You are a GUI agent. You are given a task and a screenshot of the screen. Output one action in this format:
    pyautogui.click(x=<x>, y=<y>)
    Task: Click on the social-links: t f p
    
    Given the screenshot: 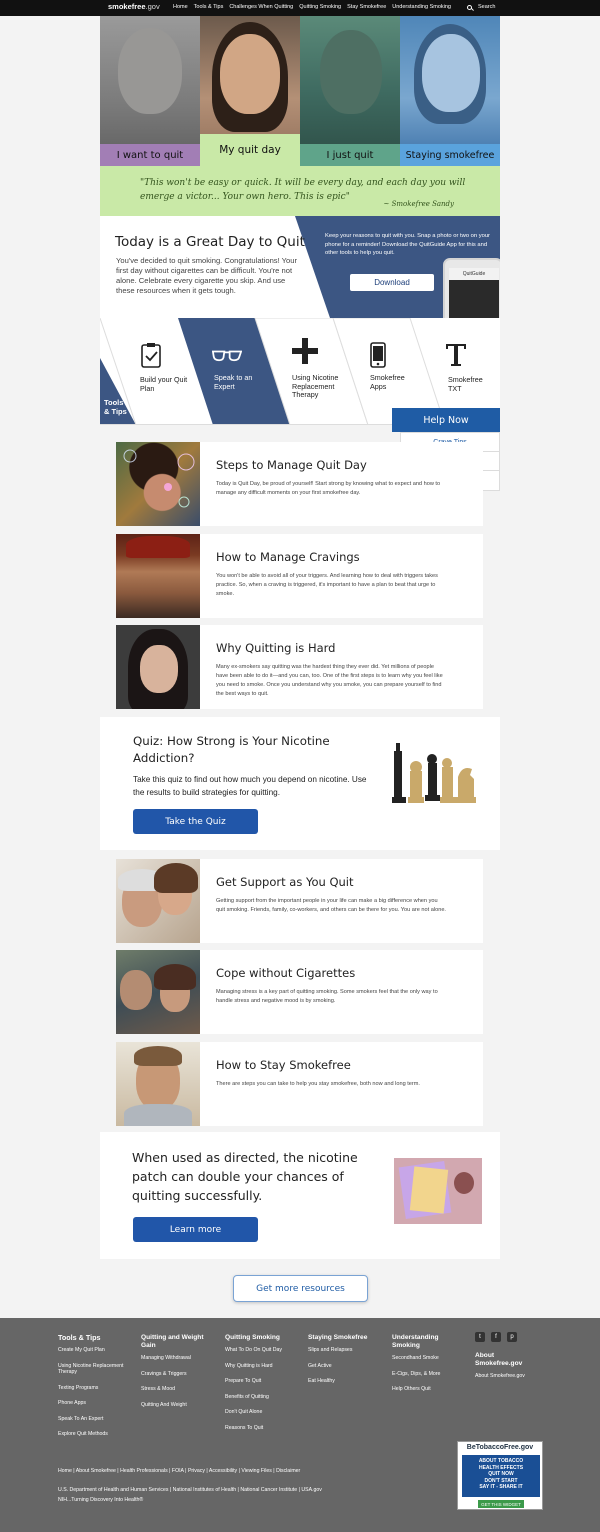 What is the action you would take?
    pyautogui.click(x=496, y=1337)
    